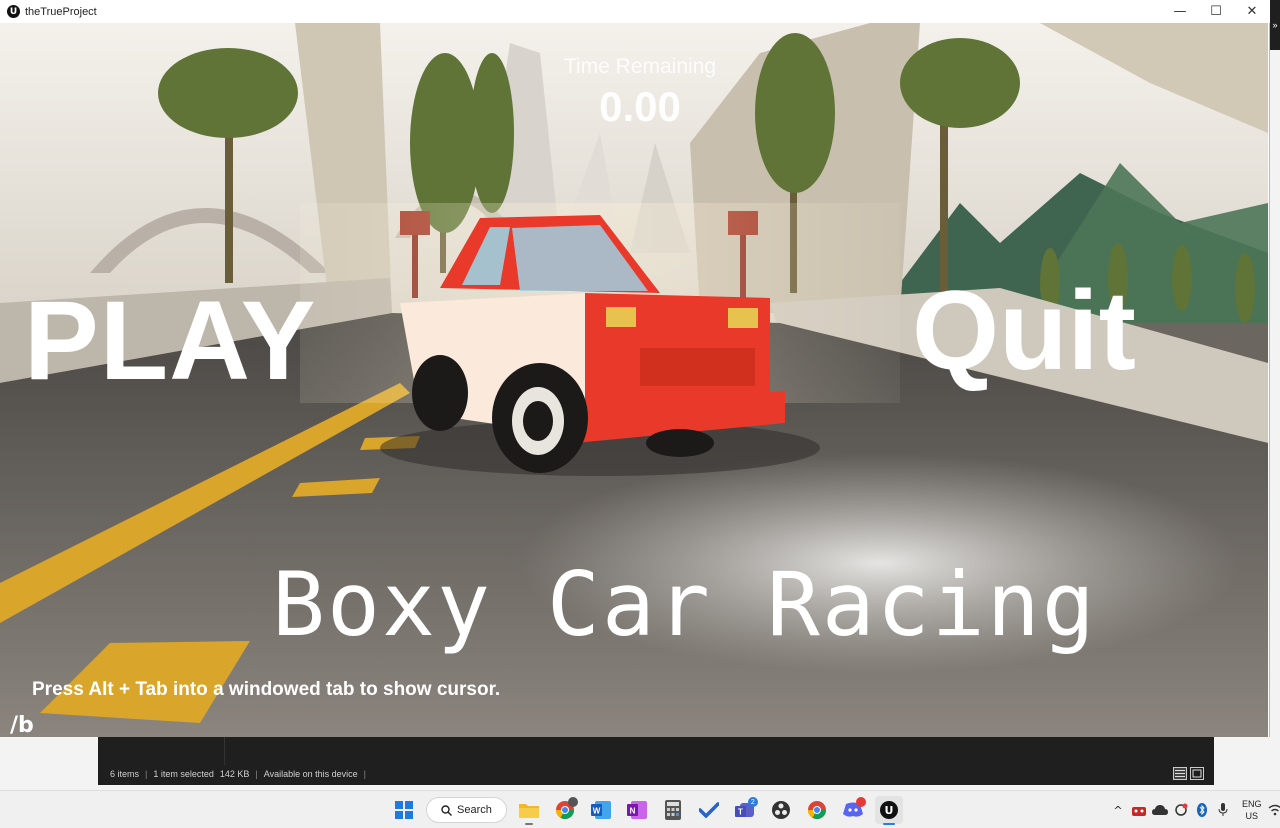 The width and height of the screenshot is (1280, 828). What do you see at coordinates (310, 774) in the screenshot?
I see `availability-status: Available on this device` at bounding box center [310, 774].